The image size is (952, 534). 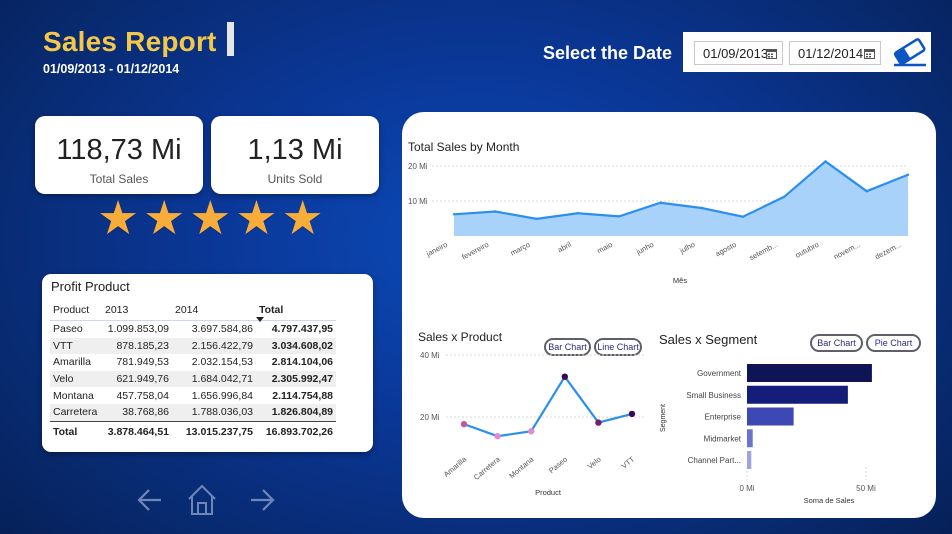 I want to click on x-tick-label: Montana, so click(x=521, y=467).